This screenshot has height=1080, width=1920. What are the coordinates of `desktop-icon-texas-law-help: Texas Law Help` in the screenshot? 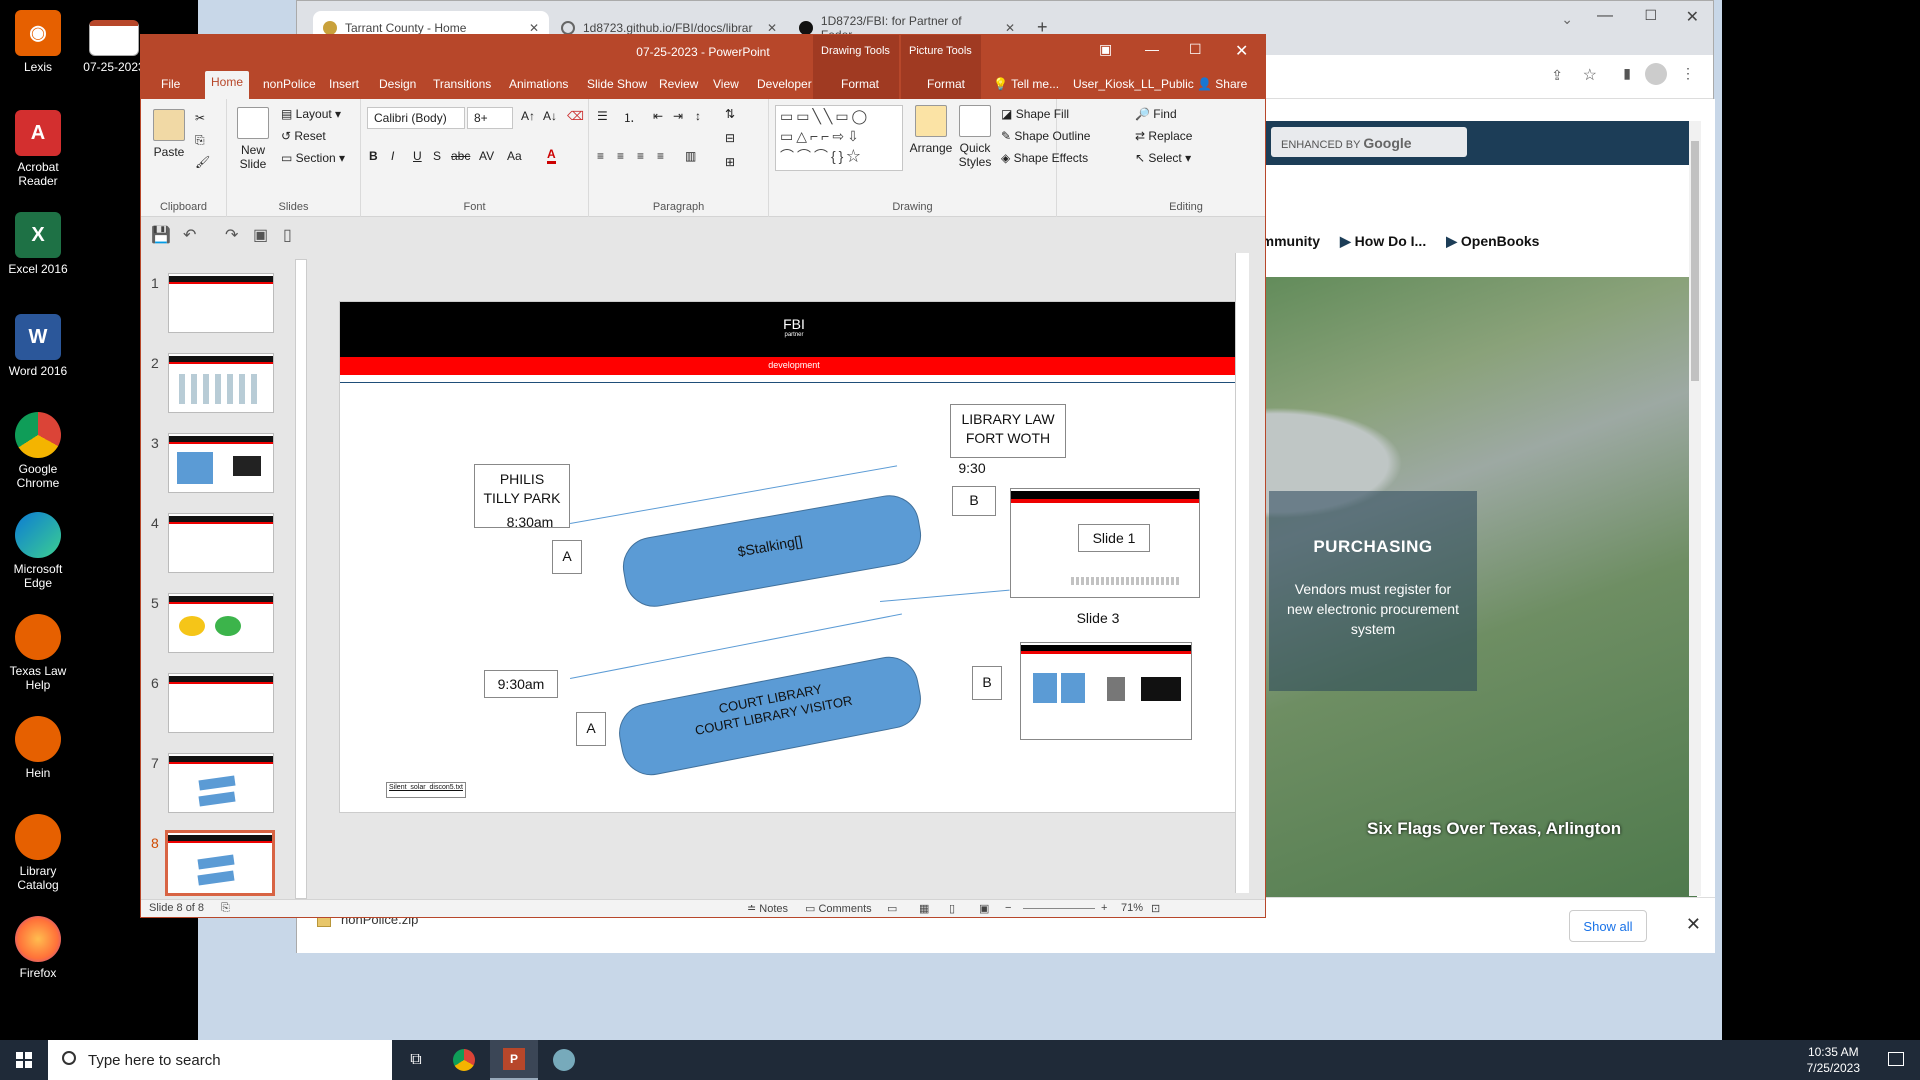 It's located at (38, 653).